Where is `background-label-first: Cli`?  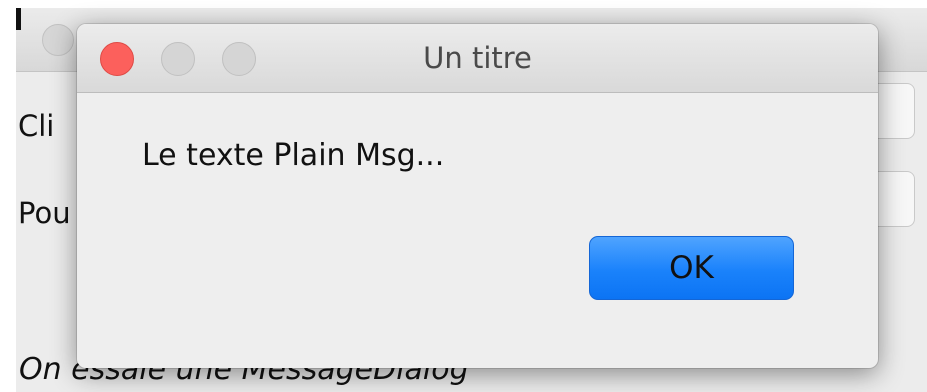
background-label-first: Cli is located at coordinates (36, 126).